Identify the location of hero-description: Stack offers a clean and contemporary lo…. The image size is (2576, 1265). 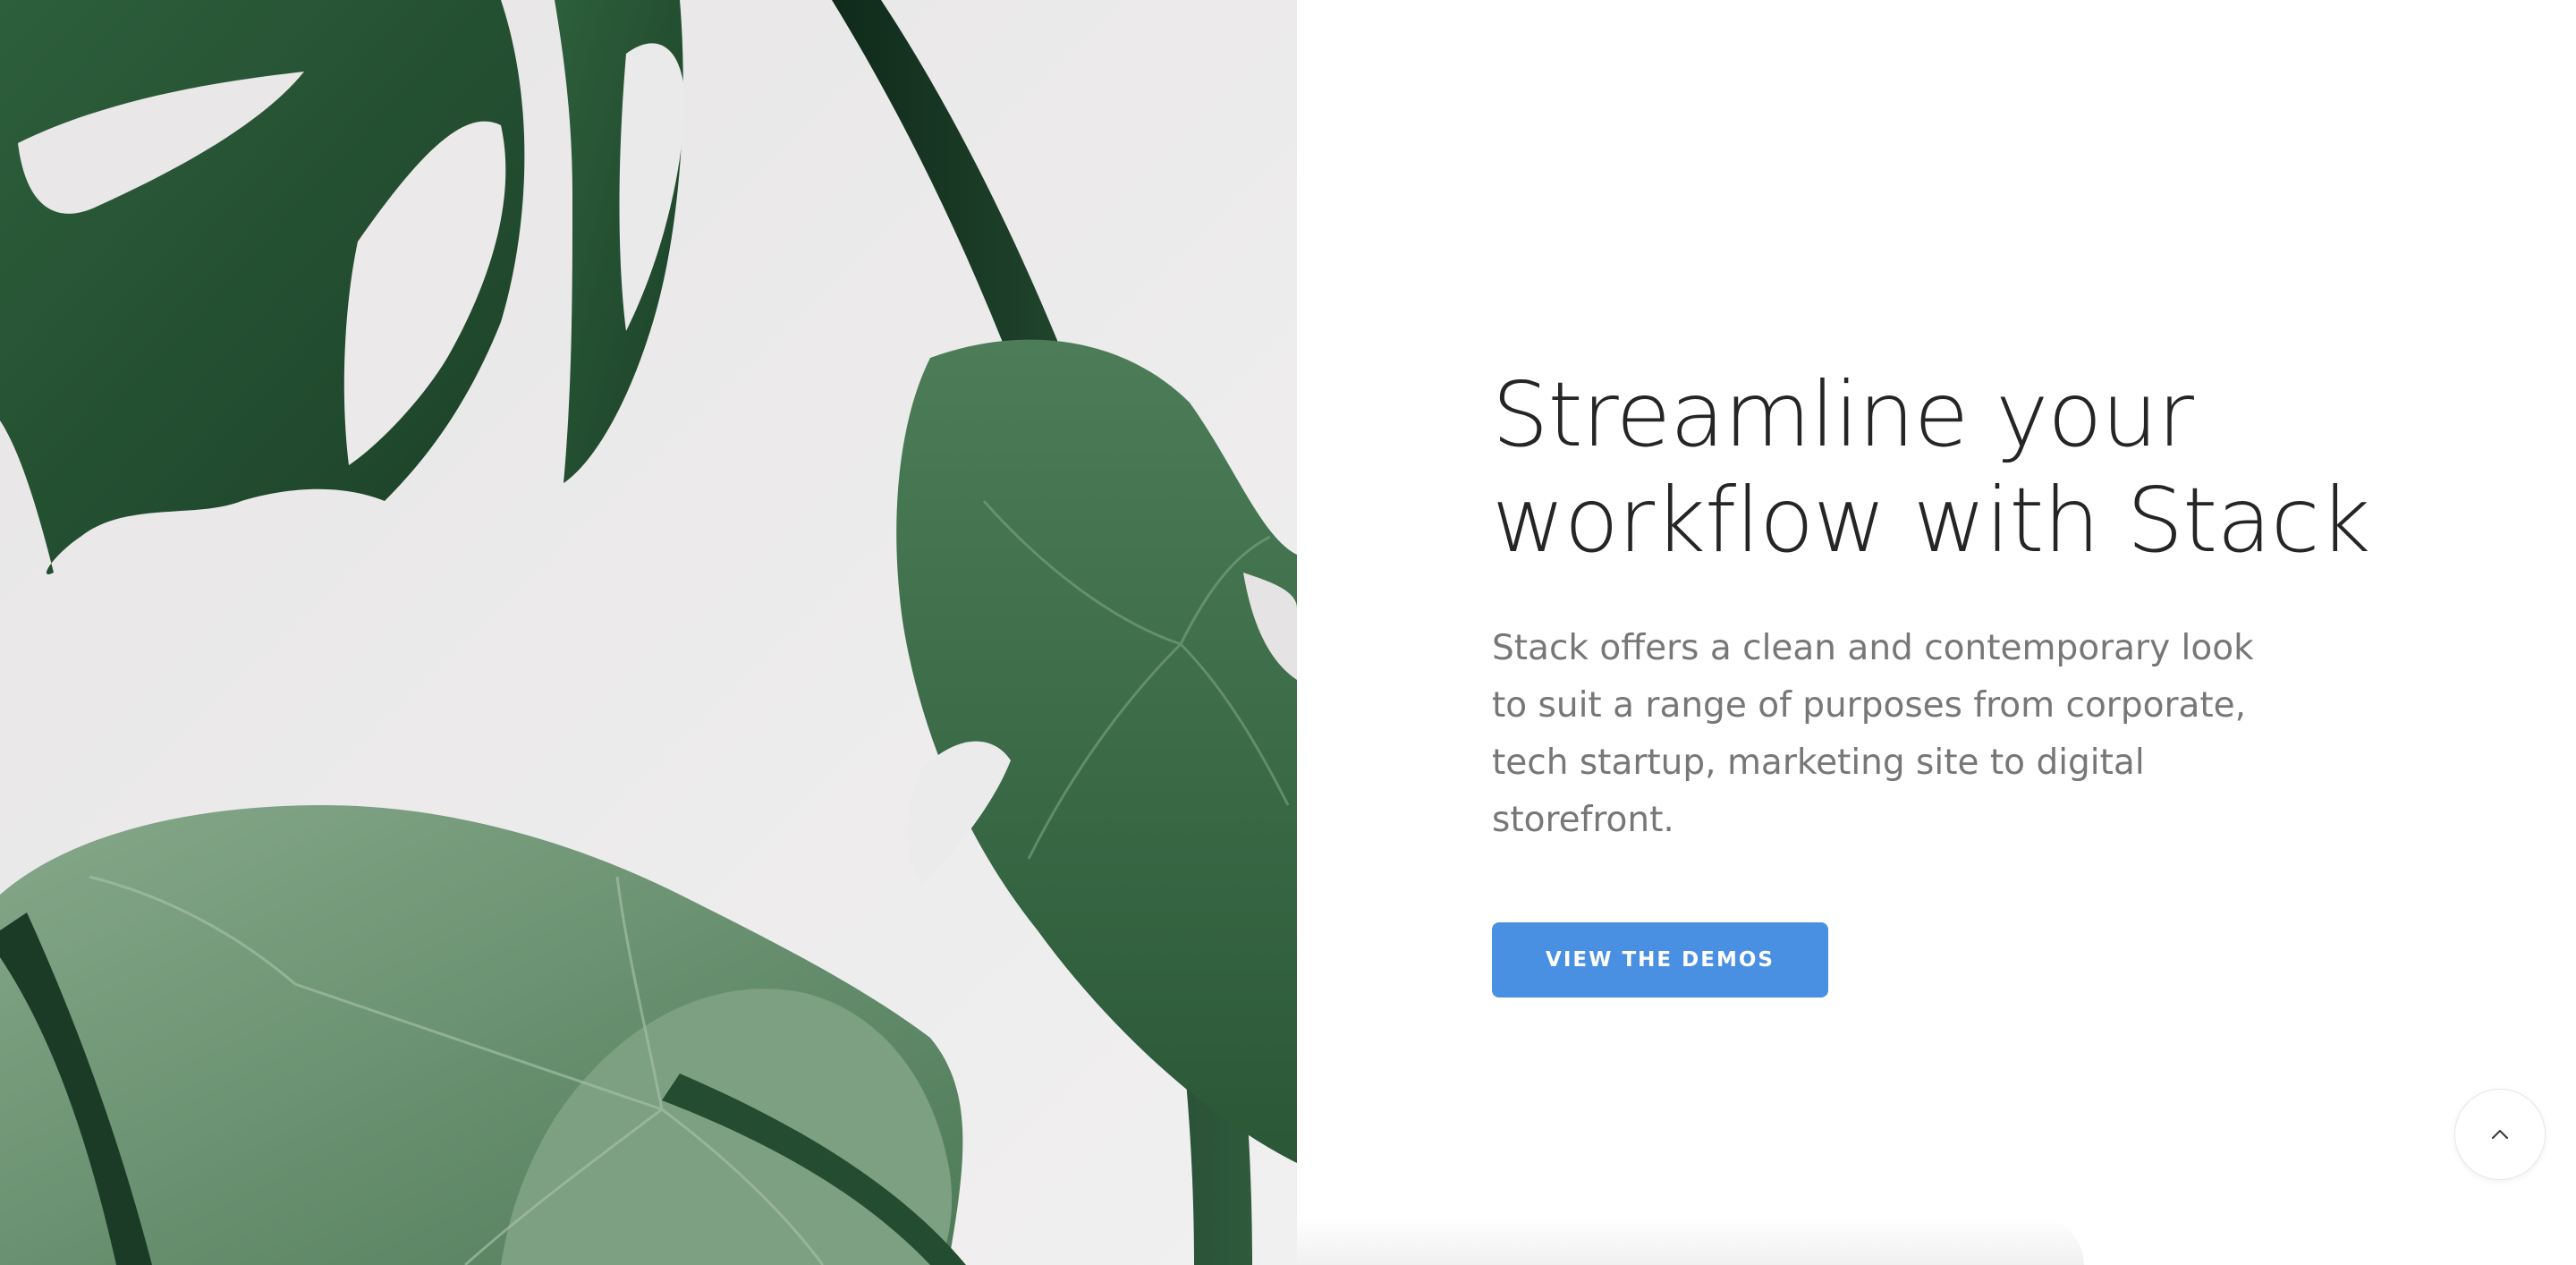
(1873, 734).